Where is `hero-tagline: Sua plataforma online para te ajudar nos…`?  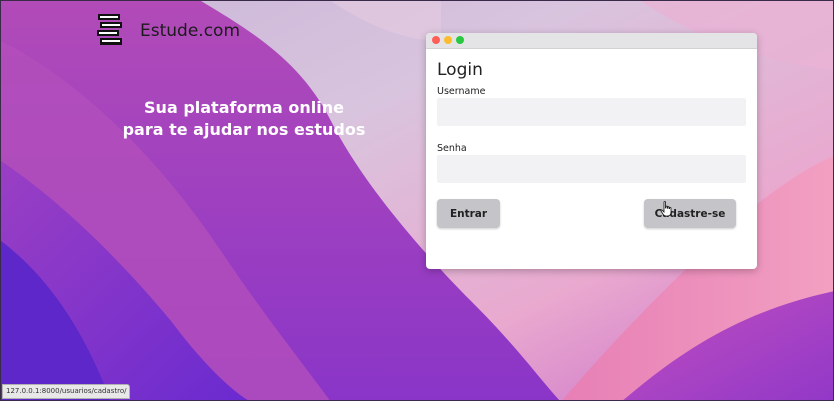
hero-tagline: Sua plataforma online para te ajudar nos… is located at coordinates (244, 119).